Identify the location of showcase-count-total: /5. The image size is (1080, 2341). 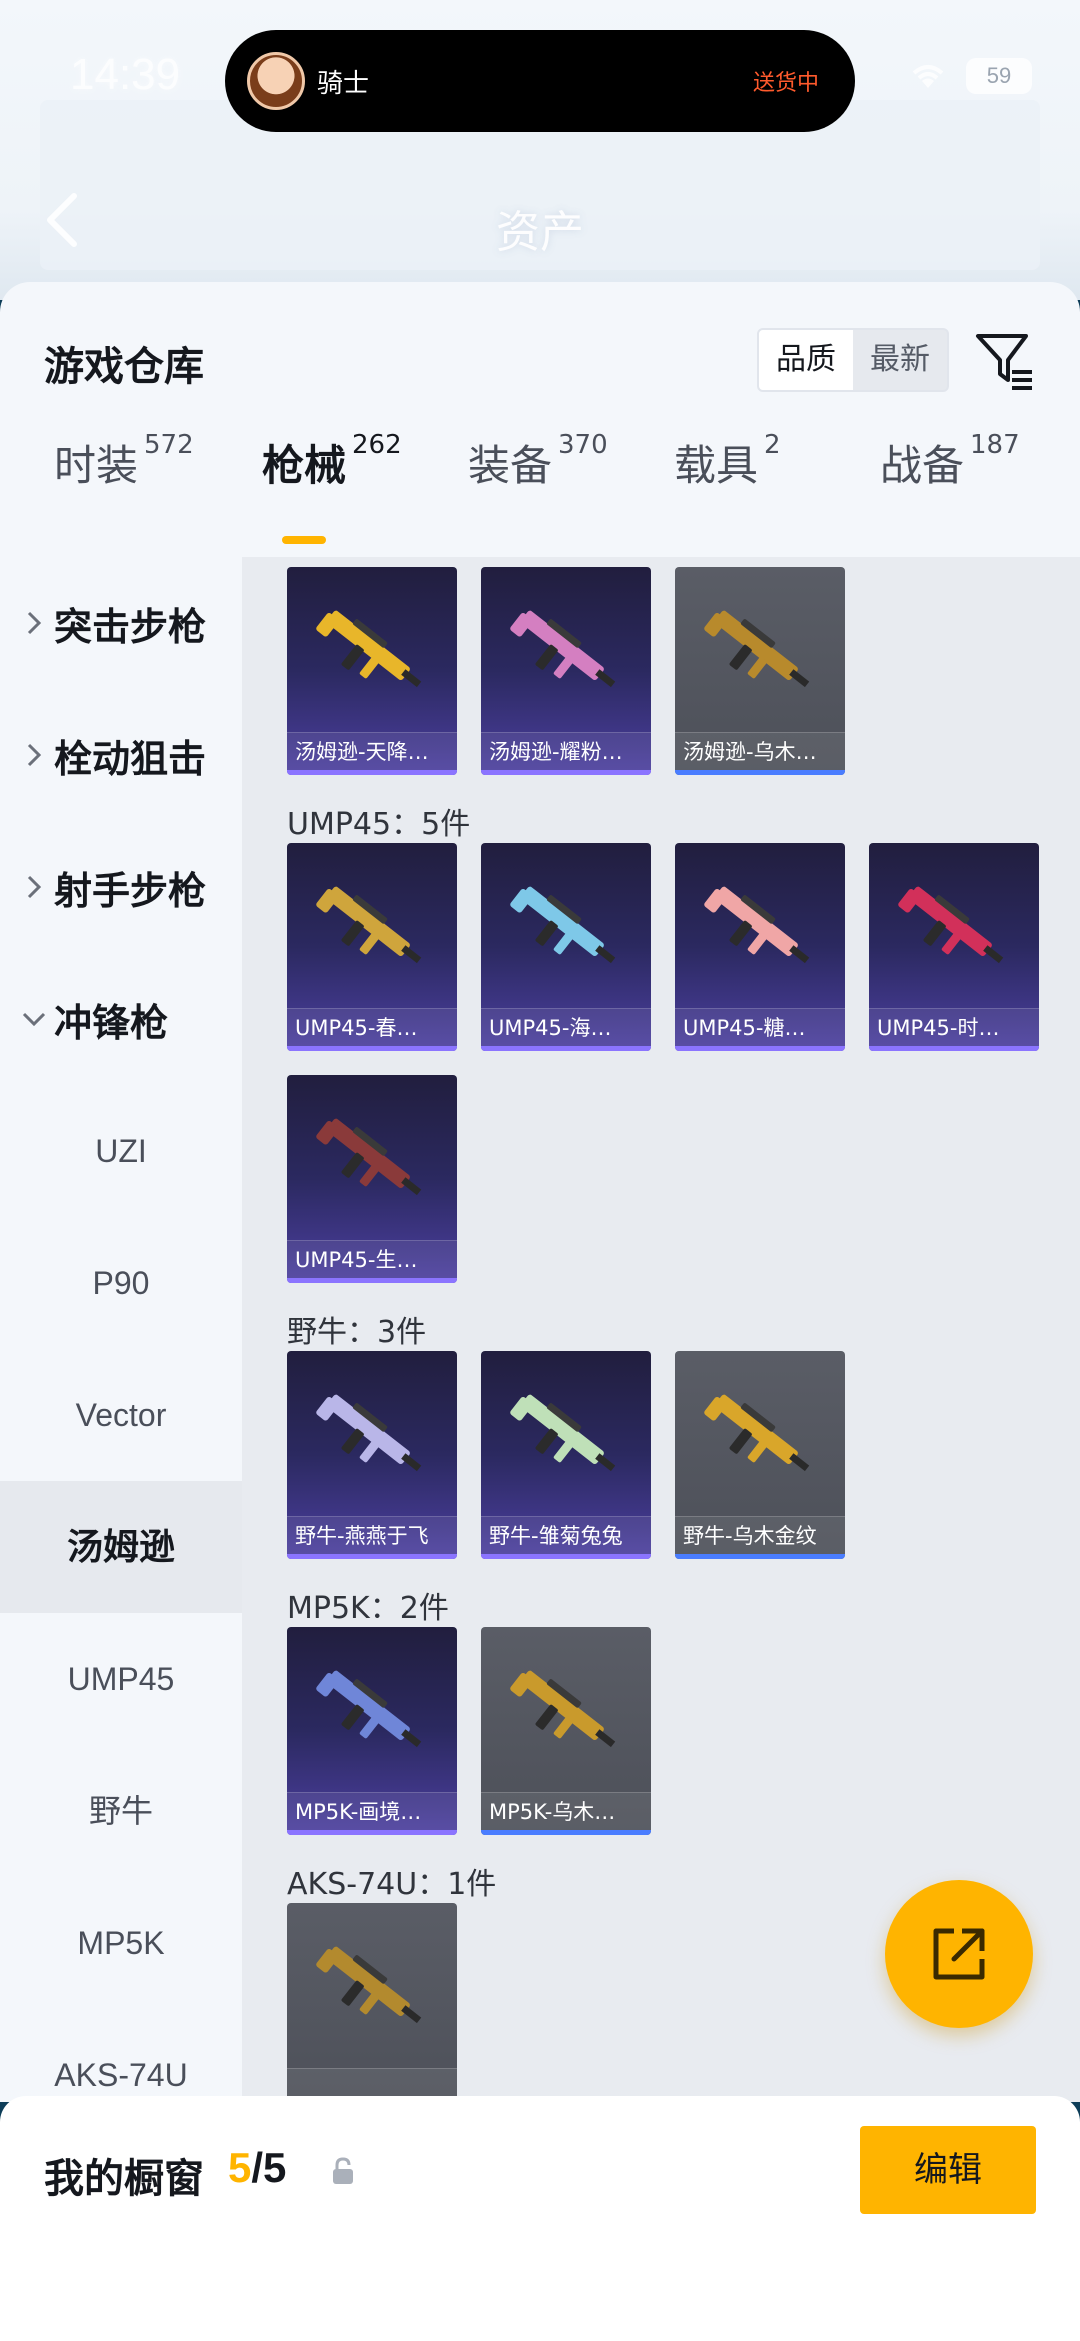
(269, 2167).